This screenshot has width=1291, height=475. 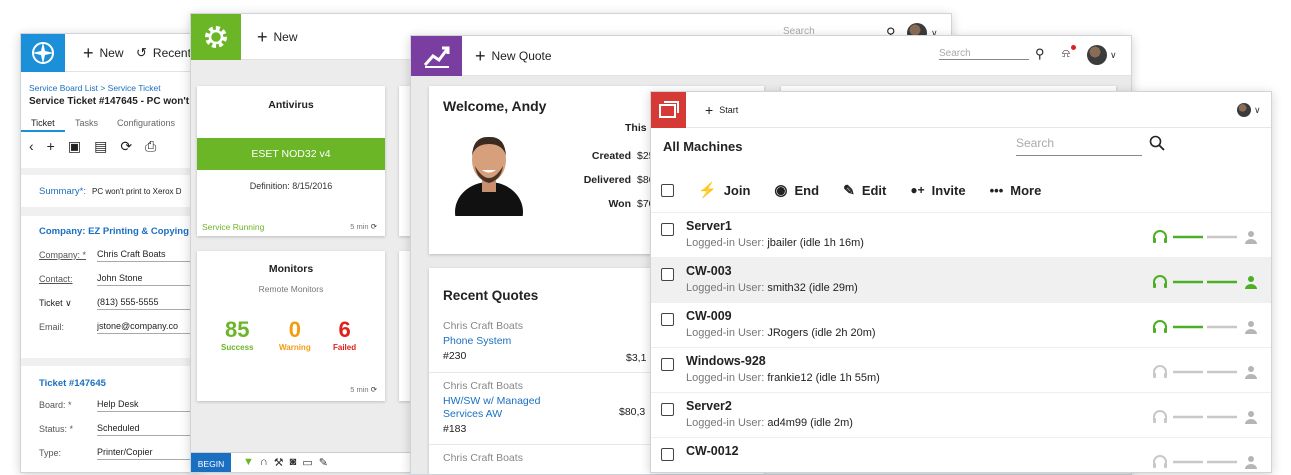 I want to click on quote-name: HW/SW w/ Managed Services AW, so click(x=503, y=408).